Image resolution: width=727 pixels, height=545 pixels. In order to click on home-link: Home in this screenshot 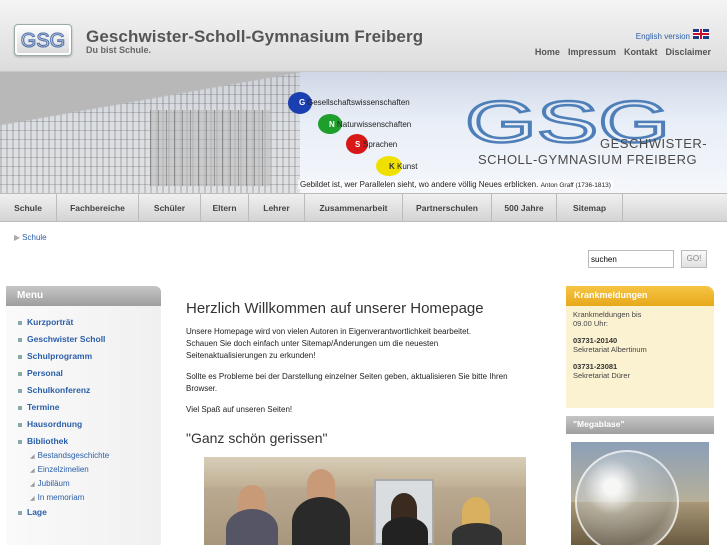, I will do `click(547, 52)`.